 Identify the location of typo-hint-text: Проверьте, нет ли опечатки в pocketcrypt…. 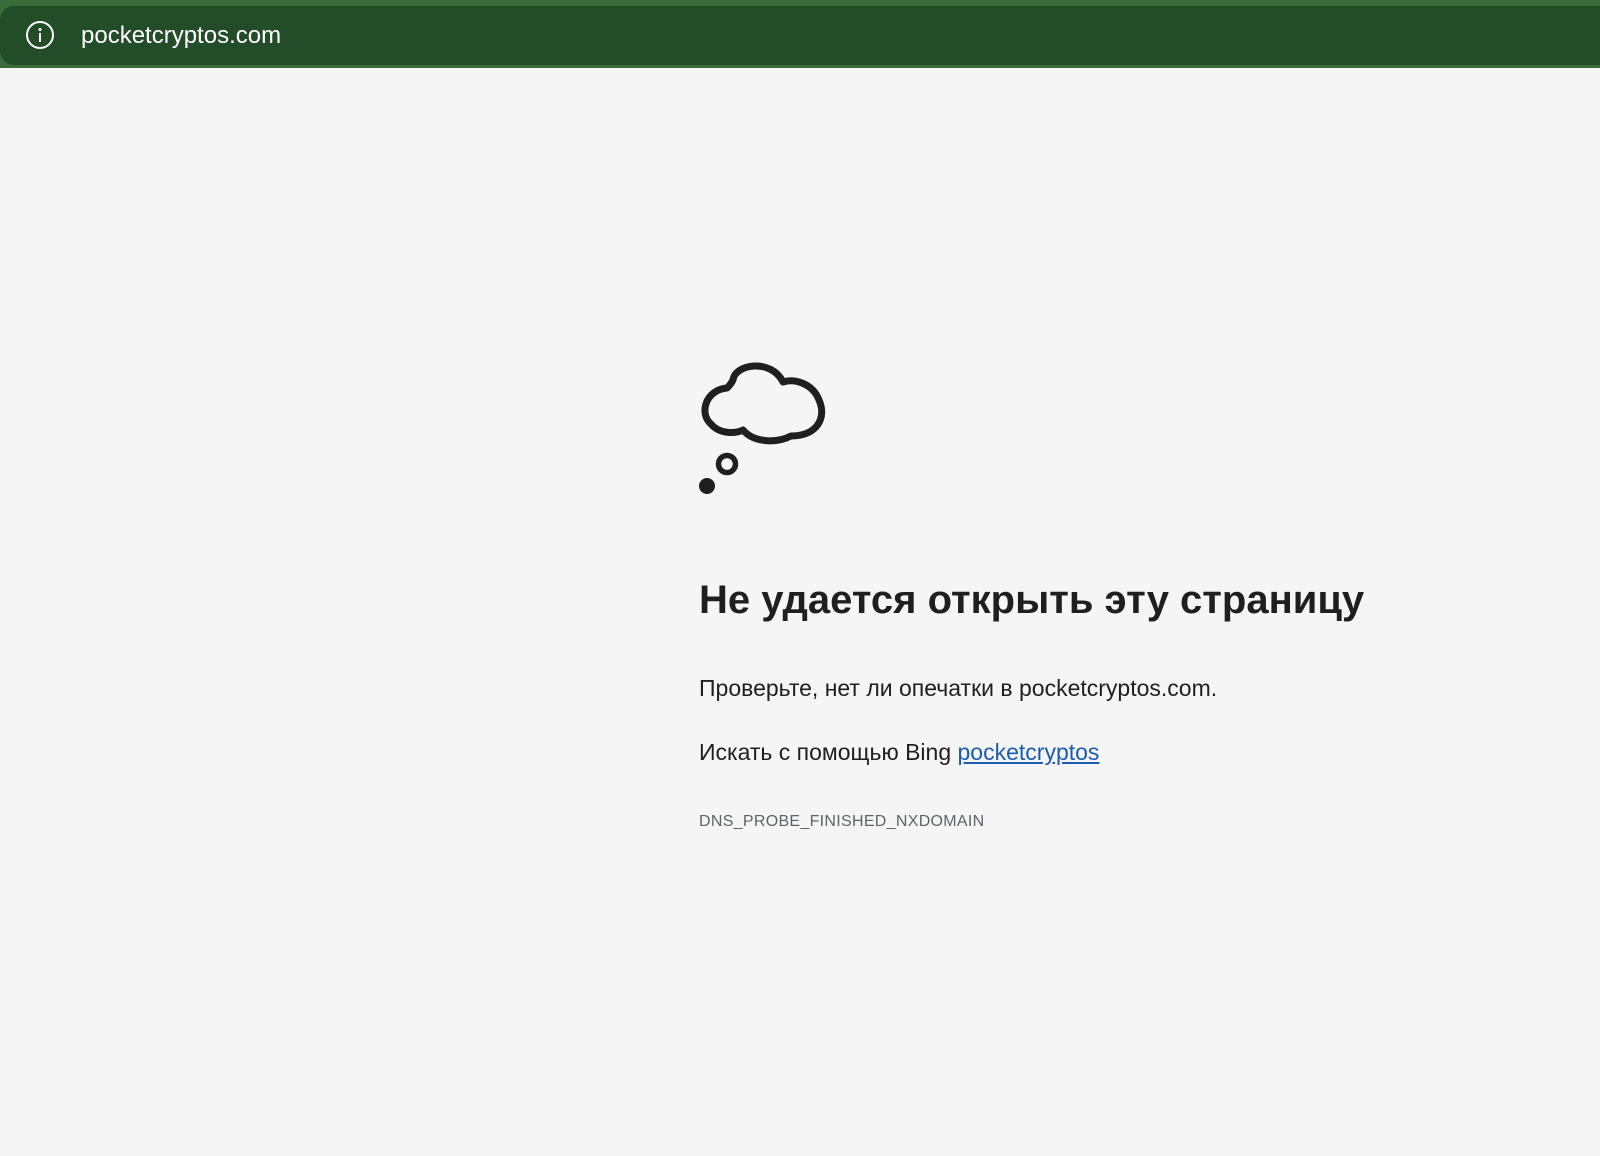
(958, 688).